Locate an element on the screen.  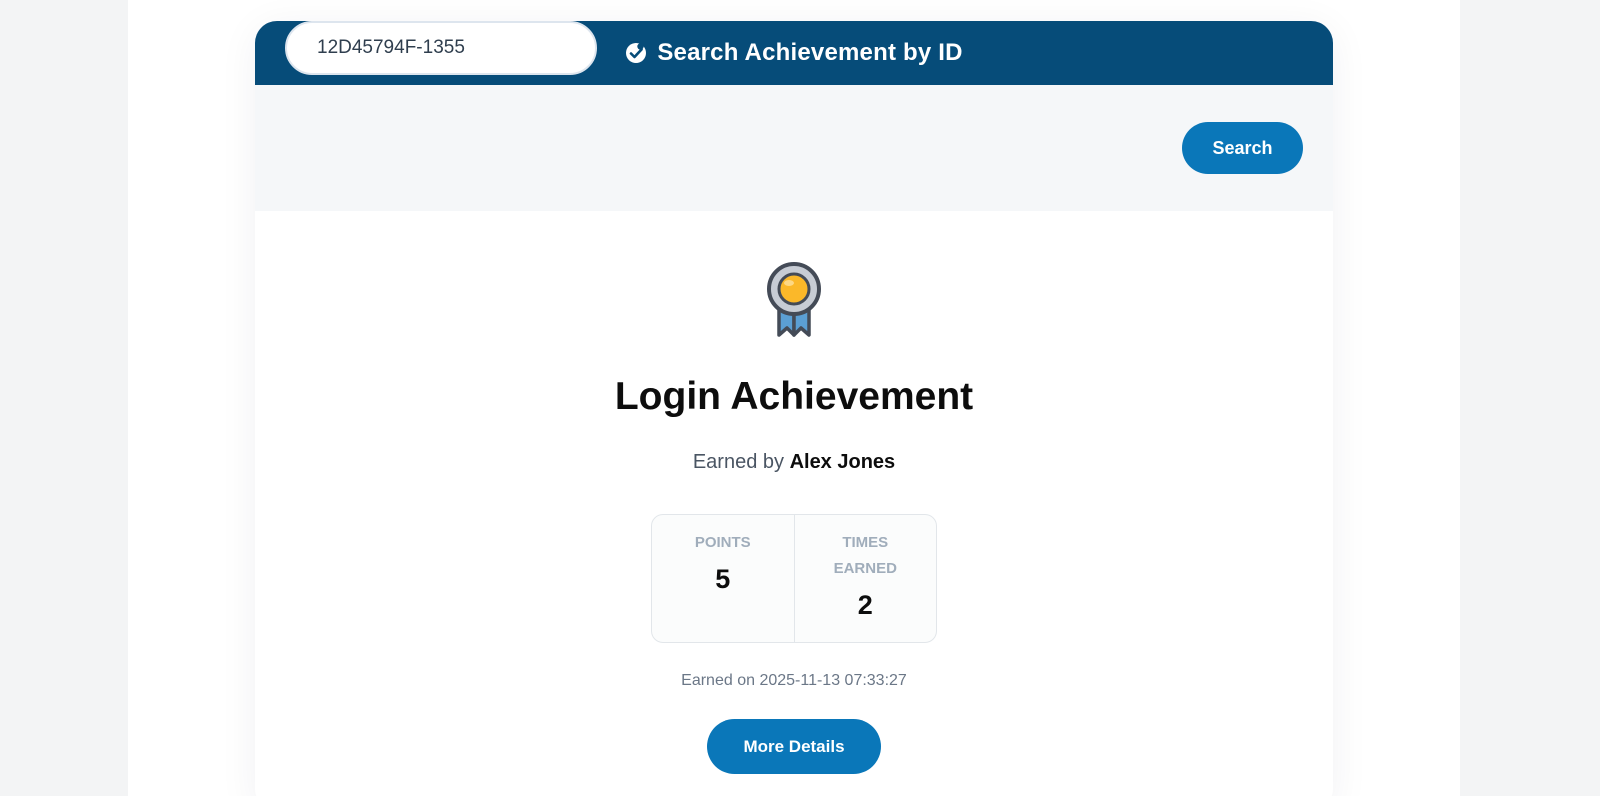
times-earned-label: Times Earned is located at coordinates (865, 555).